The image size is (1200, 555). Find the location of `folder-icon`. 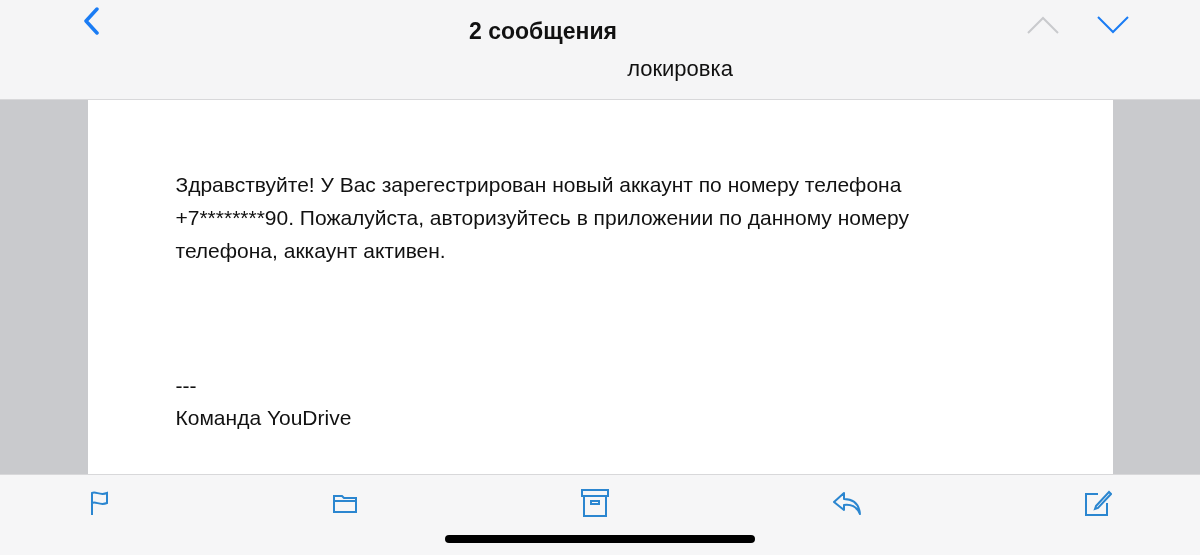

folder-icon is located at coordinates (345, 503).